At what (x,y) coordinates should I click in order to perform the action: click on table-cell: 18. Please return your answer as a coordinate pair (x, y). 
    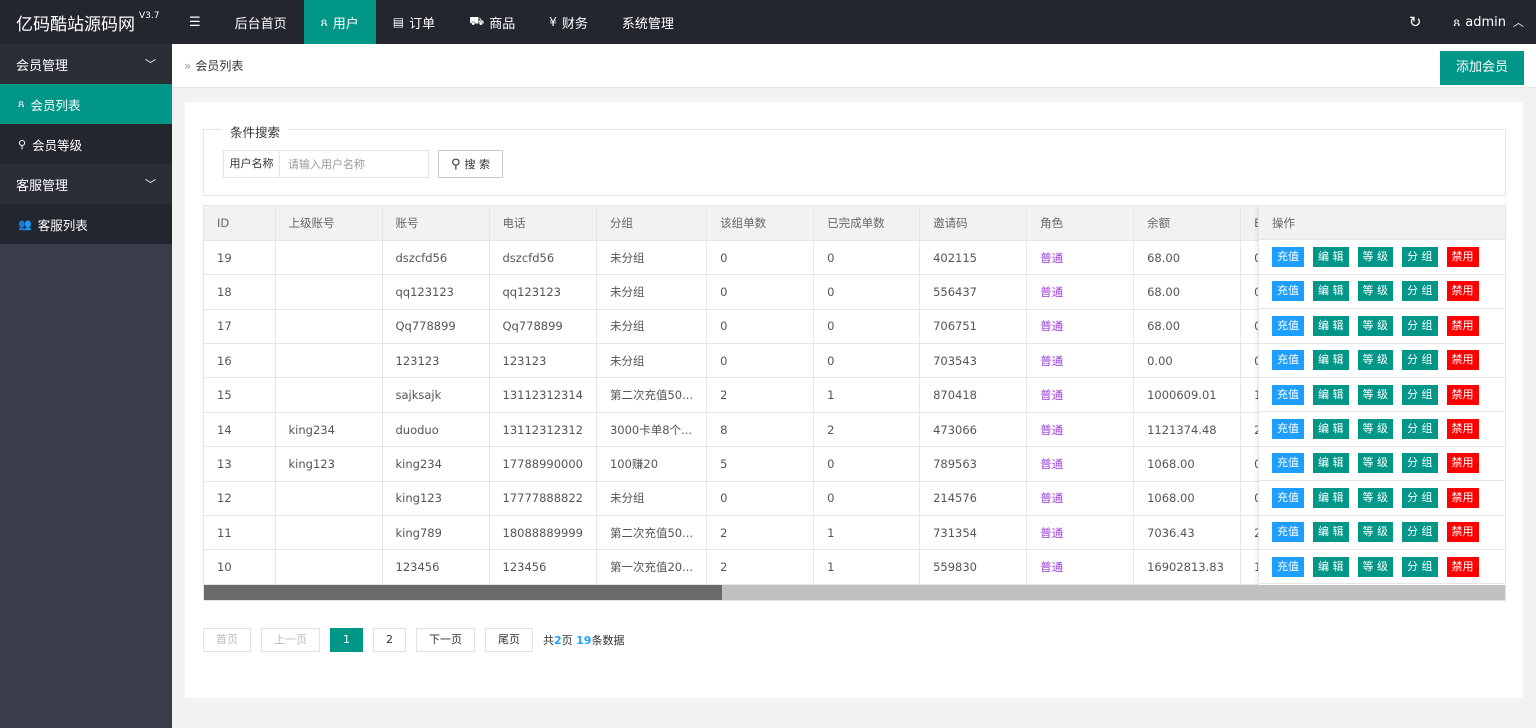
    Looking at the image, I should click on (240, 292).